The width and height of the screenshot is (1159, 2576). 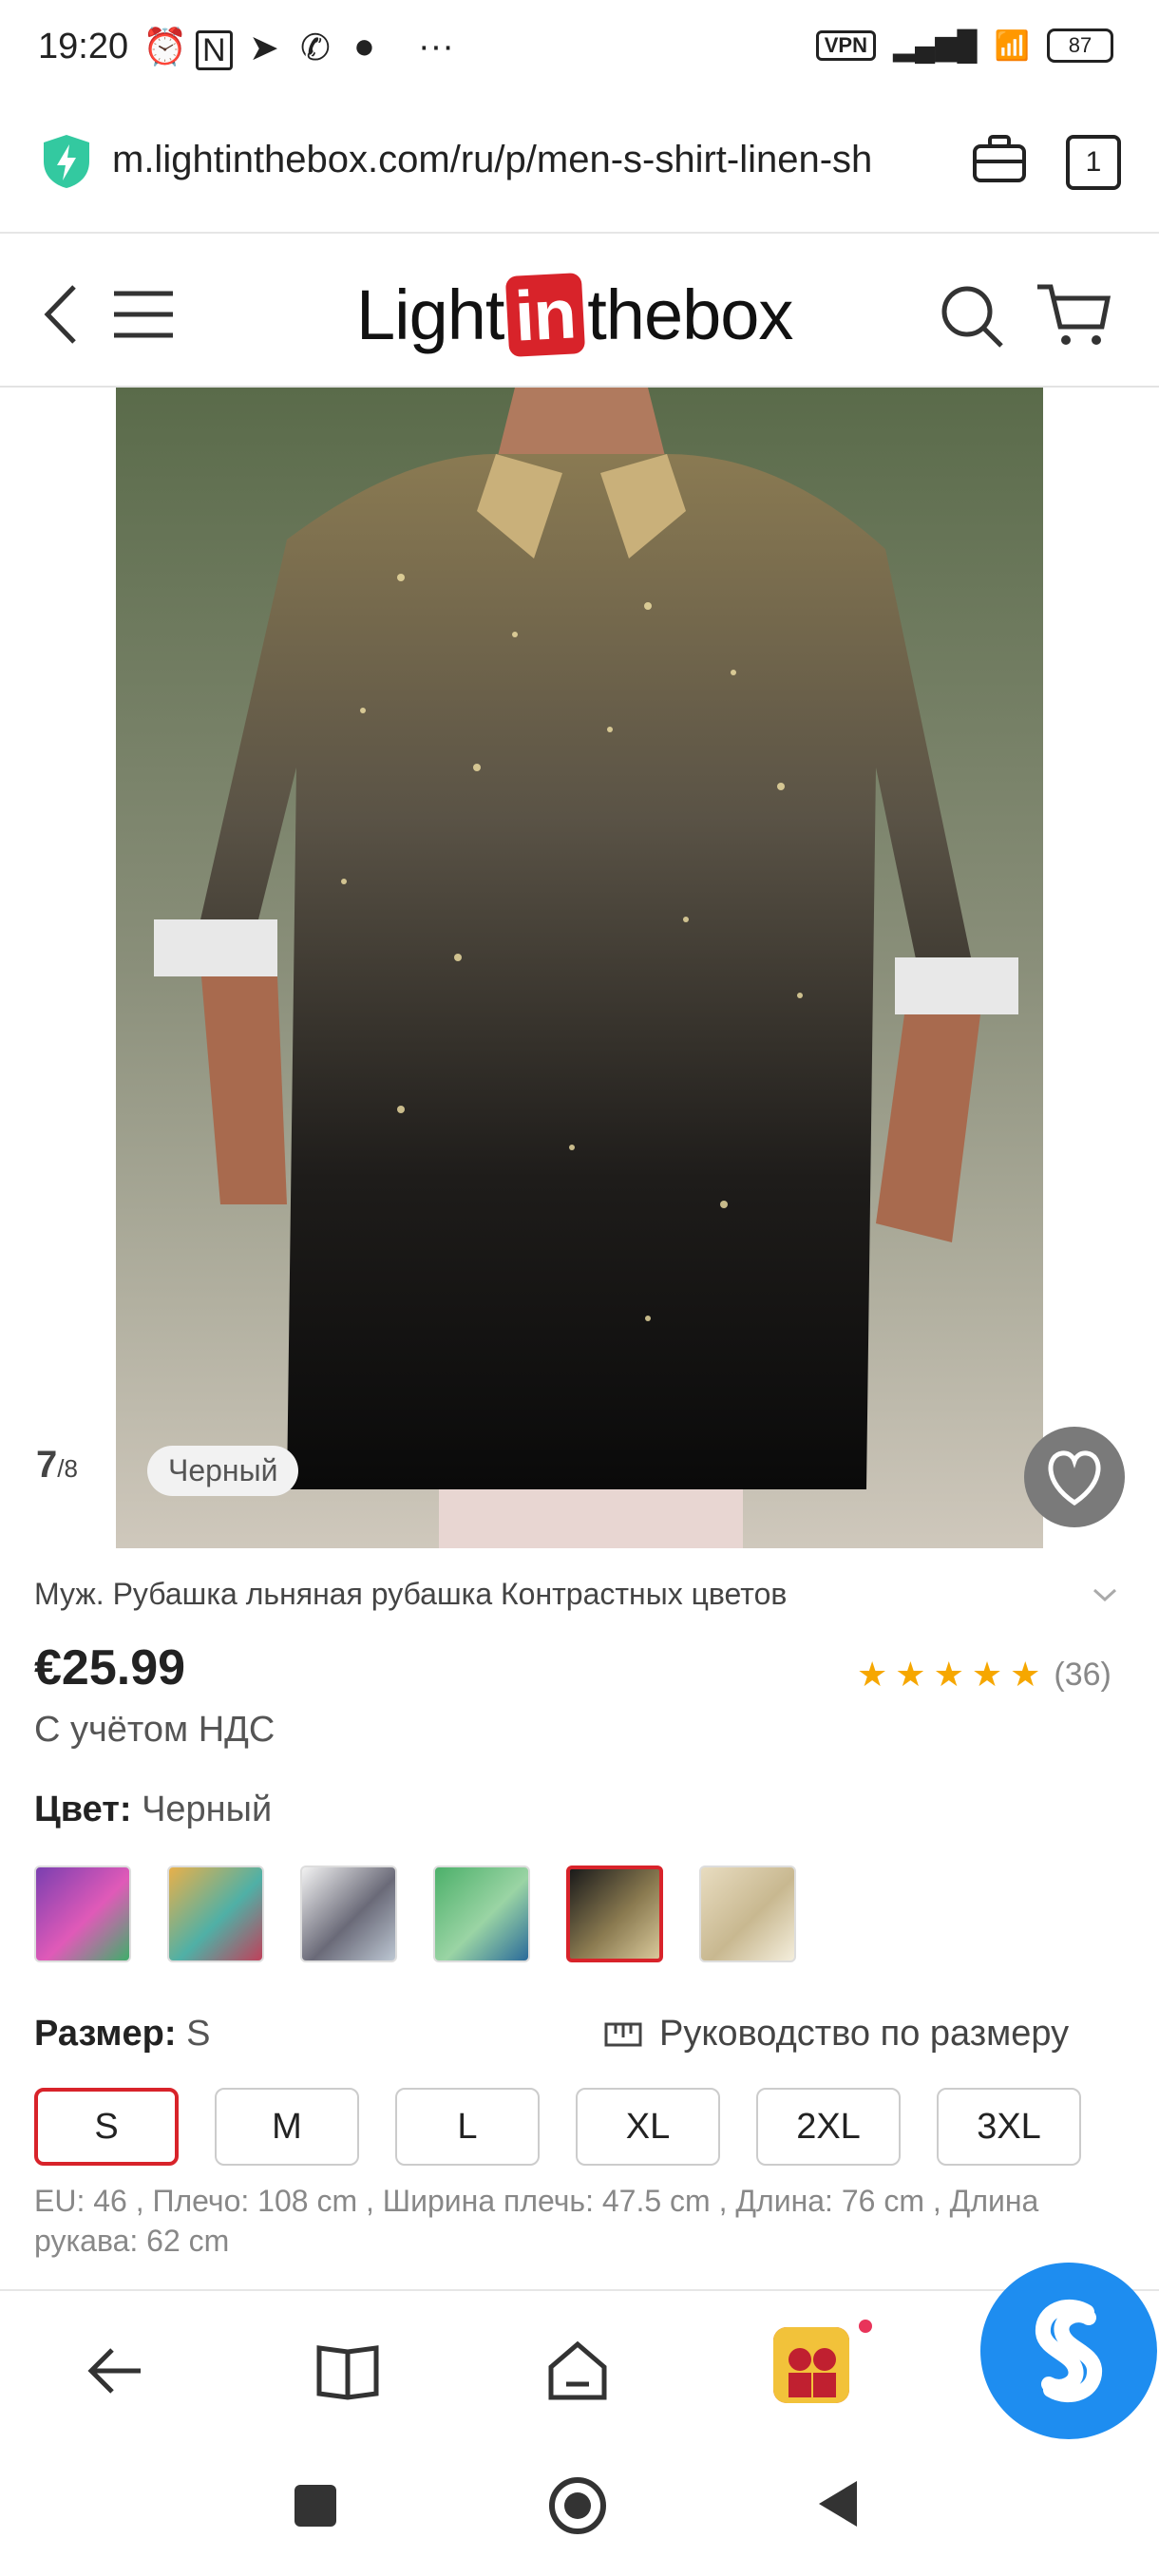 What do you see at coordinates (105, 2034) in the screenshot?
I see `size-label-title: Размер:` at bounding box center [105, 2034].